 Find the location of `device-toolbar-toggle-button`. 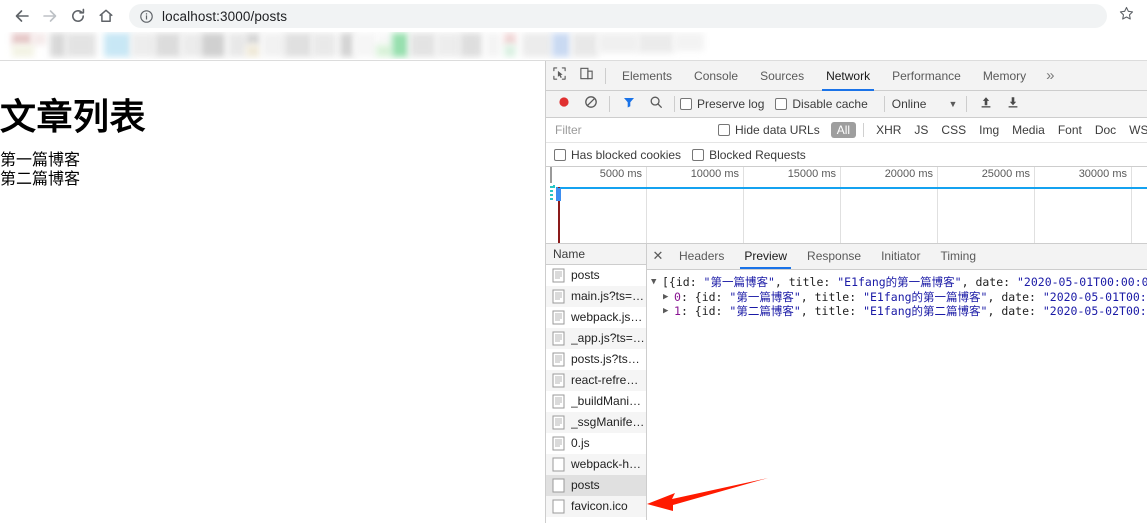

device-toolbar-toggle-button is located at coordinates (586, 76).